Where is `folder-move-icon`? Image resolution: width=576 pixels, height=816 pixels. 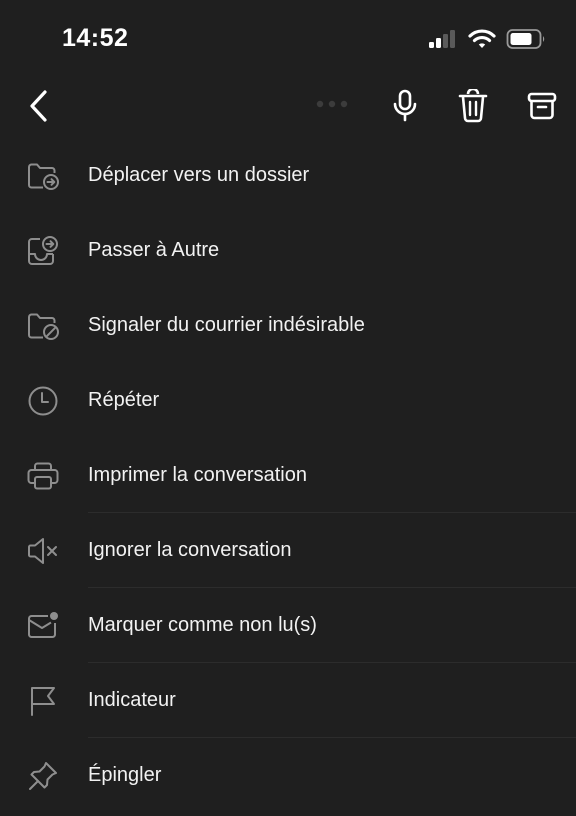 folder-move-icon is located at coordinates (43, 176).